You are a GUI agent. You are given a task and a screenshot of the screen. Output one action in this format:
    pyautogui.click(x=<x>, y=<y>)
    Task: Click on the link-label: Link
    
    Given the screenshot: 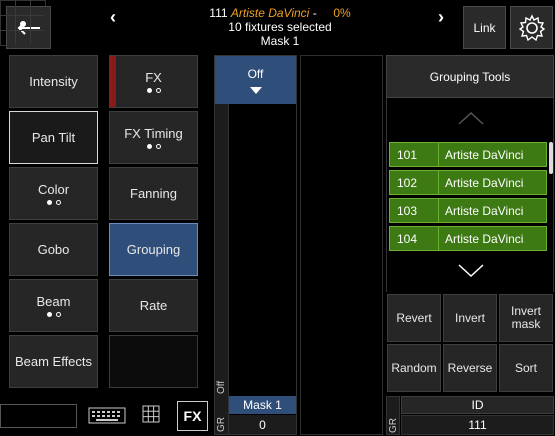 What is the action you would take?
    pyautogui.click(x=484, y=27)
    